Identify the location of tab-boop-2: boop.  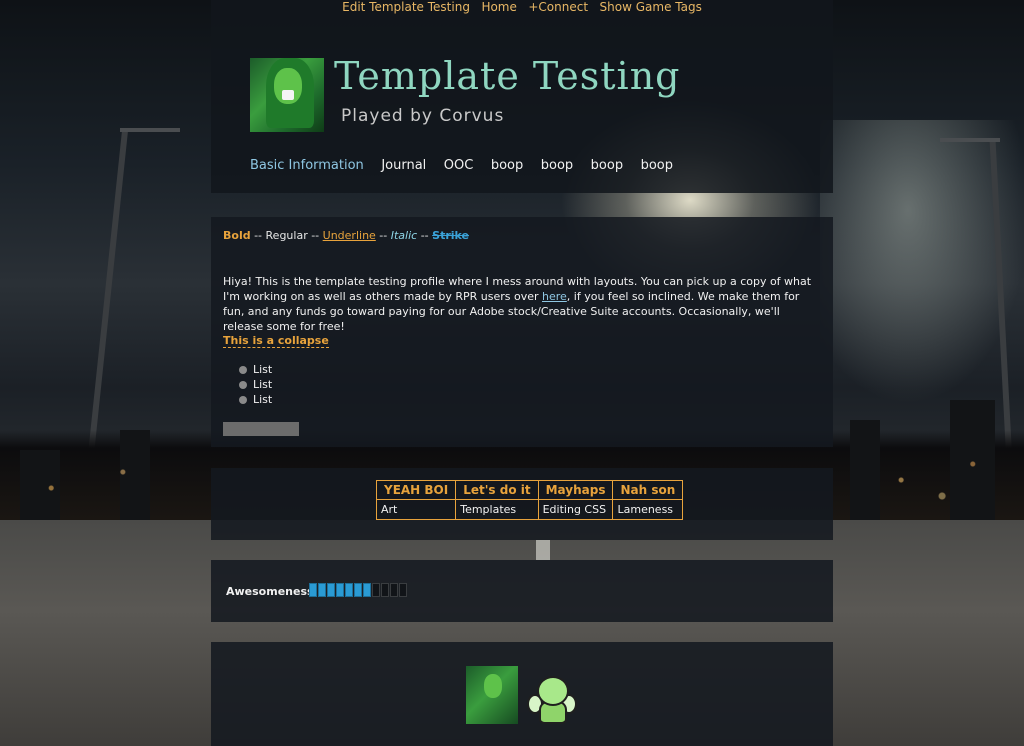
(557, 165).